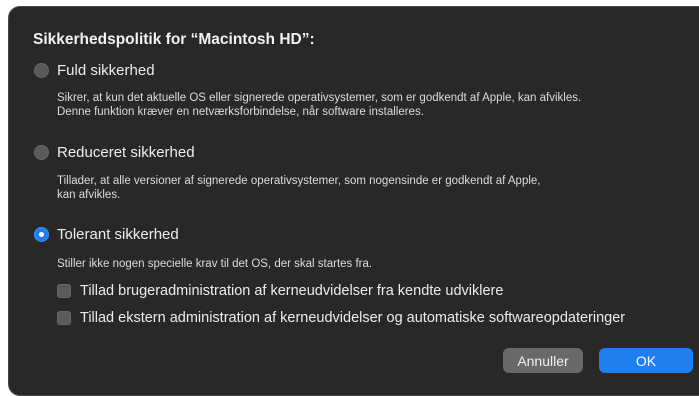  I want to click on radio-label: Reduceret sikkerhed, so click(126, 152).